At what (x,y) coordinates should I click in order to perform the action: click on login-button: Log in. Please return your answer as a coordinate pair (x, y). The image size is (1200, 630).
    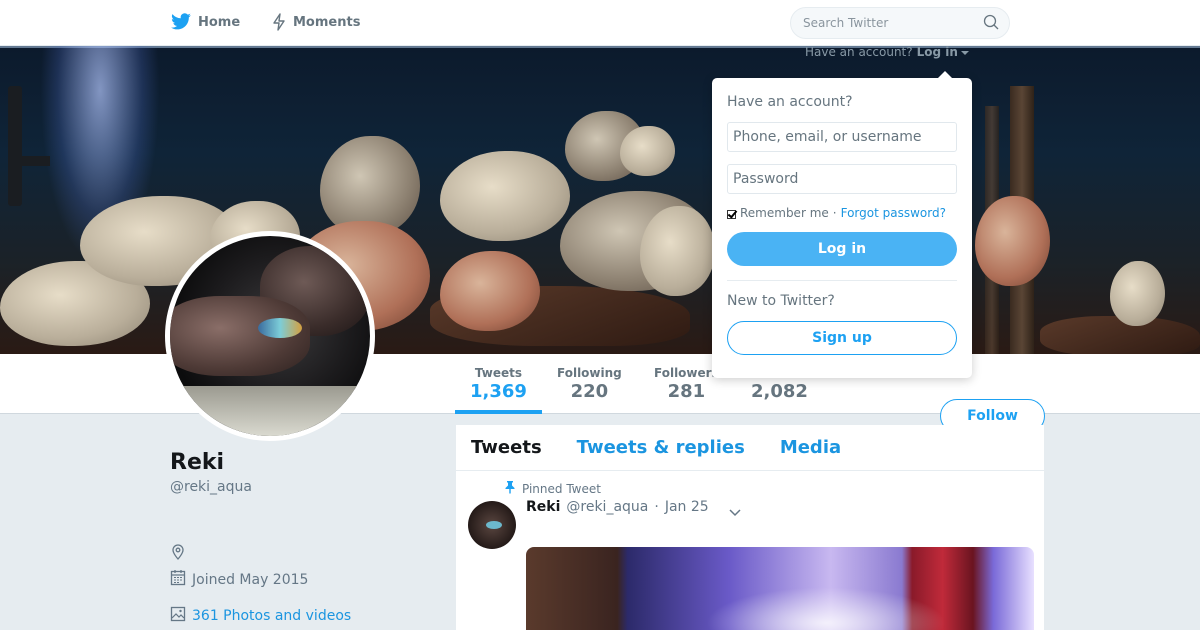
    Looking at the image, I should click on (842, 249).